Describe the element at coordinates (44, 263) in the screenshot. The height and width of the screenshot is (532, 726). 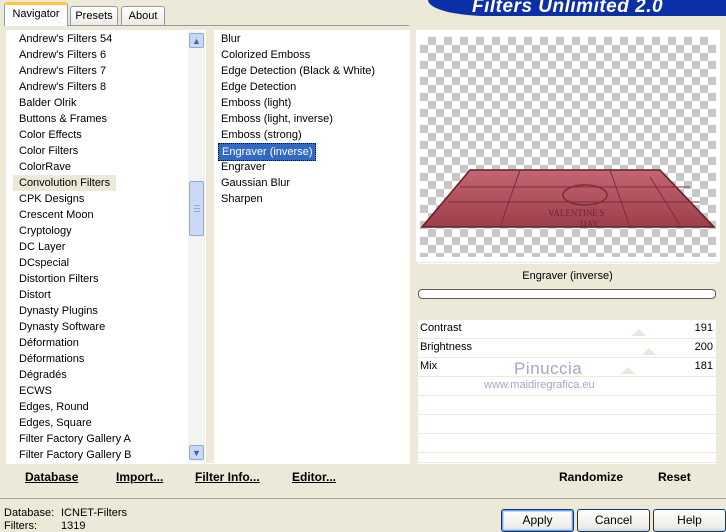
I see `category-label: DCspecial` at that location.